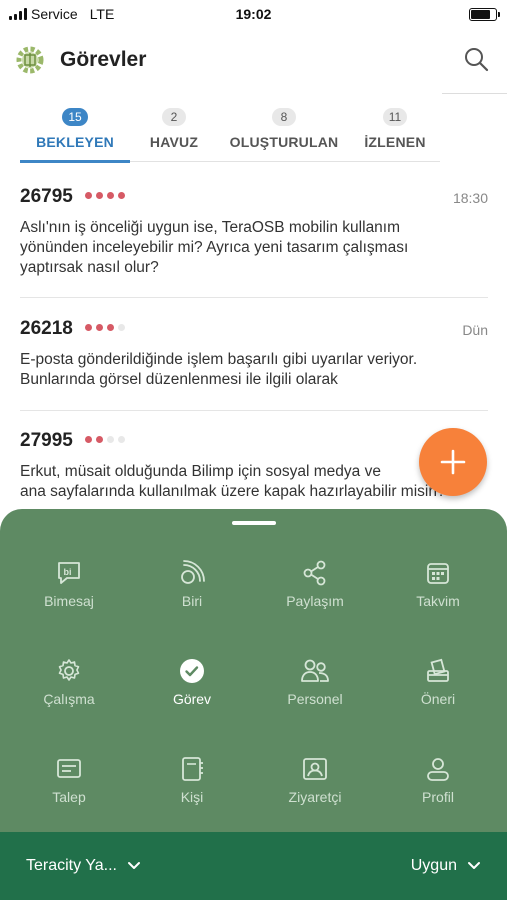 The image size is (507, 900). Describe the element at coordinates (438, 601) in the screenshot. I see `menu-item-label: Takvim` at that location.